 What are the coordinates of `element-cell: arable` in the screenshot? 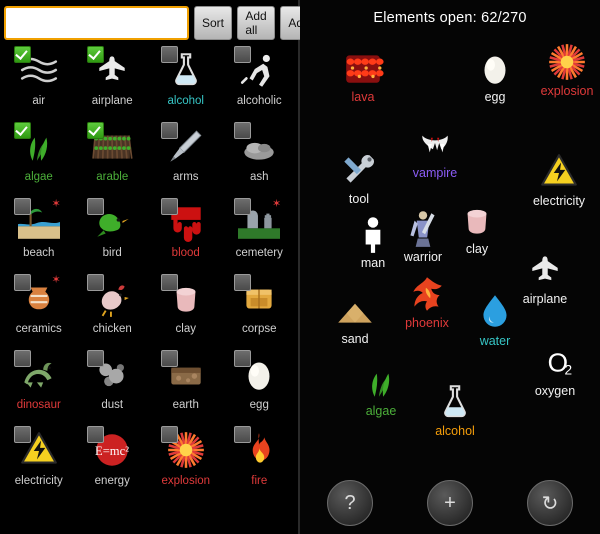 It's located at (113, 158).